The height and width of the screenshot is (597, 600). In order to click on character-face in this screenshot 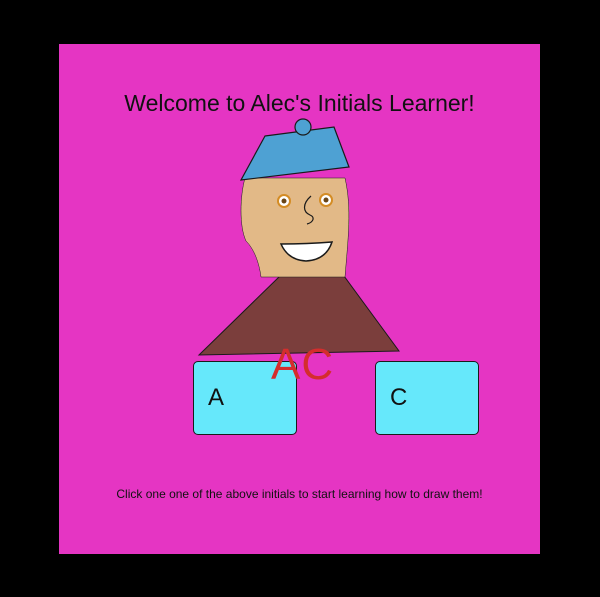, I will do `click(295, 227)`.